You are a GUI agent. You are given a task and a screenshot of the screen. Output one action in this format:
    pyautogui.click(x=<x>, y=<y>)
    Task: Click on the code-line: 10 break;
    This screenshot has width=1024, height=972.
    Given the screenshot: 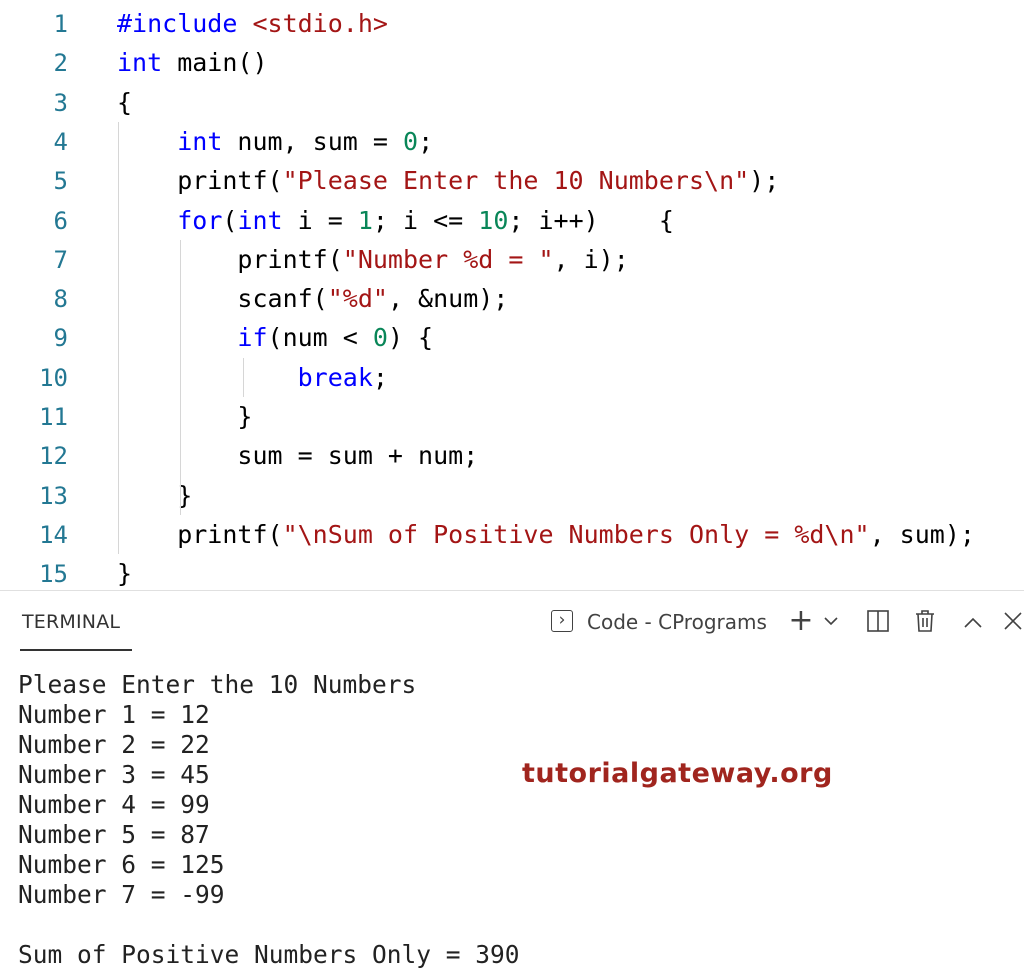 What is the action you would take?
    pyautogui.click(x=512, y=378)
    